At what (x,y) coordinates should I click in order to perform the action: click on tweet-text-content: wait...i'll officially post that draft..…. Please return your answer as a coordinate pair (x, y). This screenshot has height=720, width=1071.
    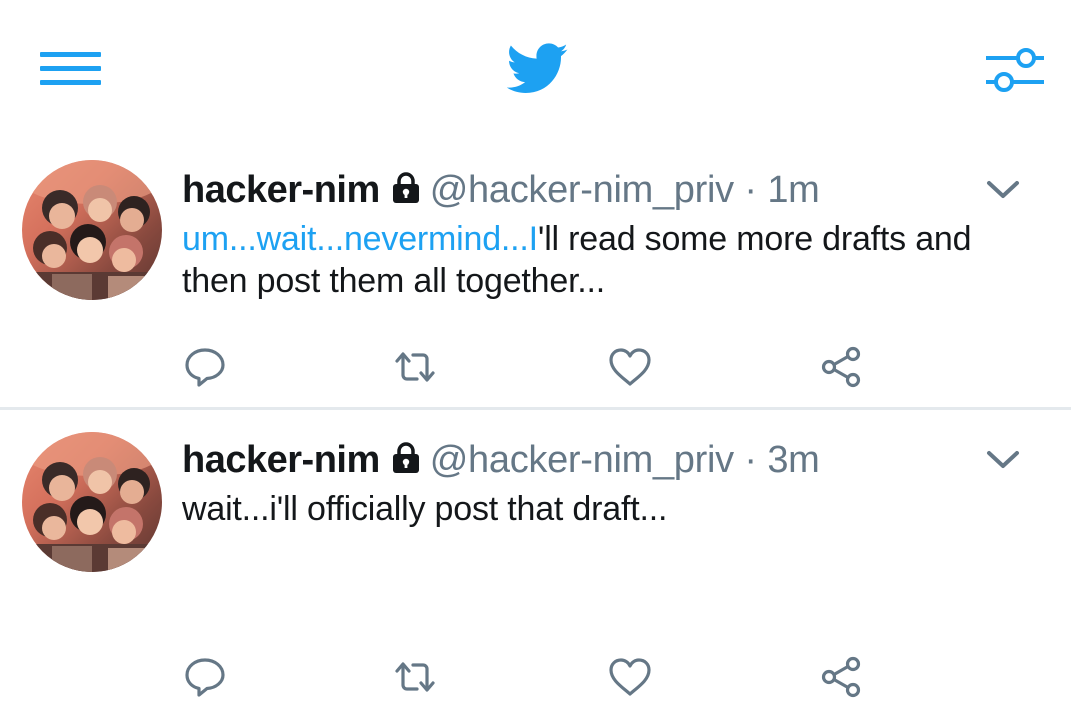
    Looking at the image, I should click on (425, 509).